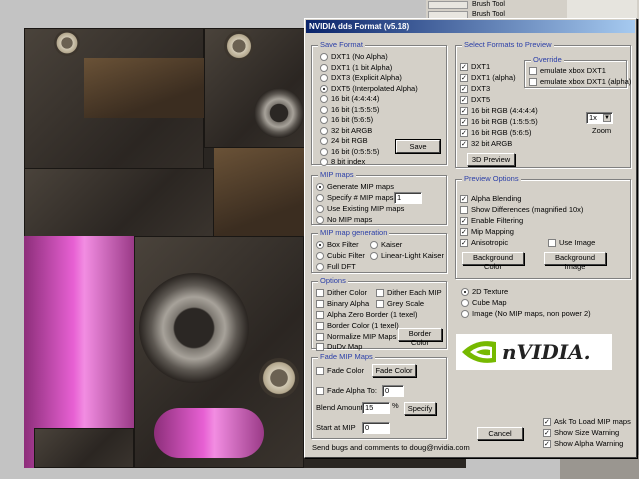 The image size is (639, 479). What do you see at coordinates (581, 433) in the screenshot?
I see `ask-option-checkbox: Show Size Warning` at bounding box center [581, 433].